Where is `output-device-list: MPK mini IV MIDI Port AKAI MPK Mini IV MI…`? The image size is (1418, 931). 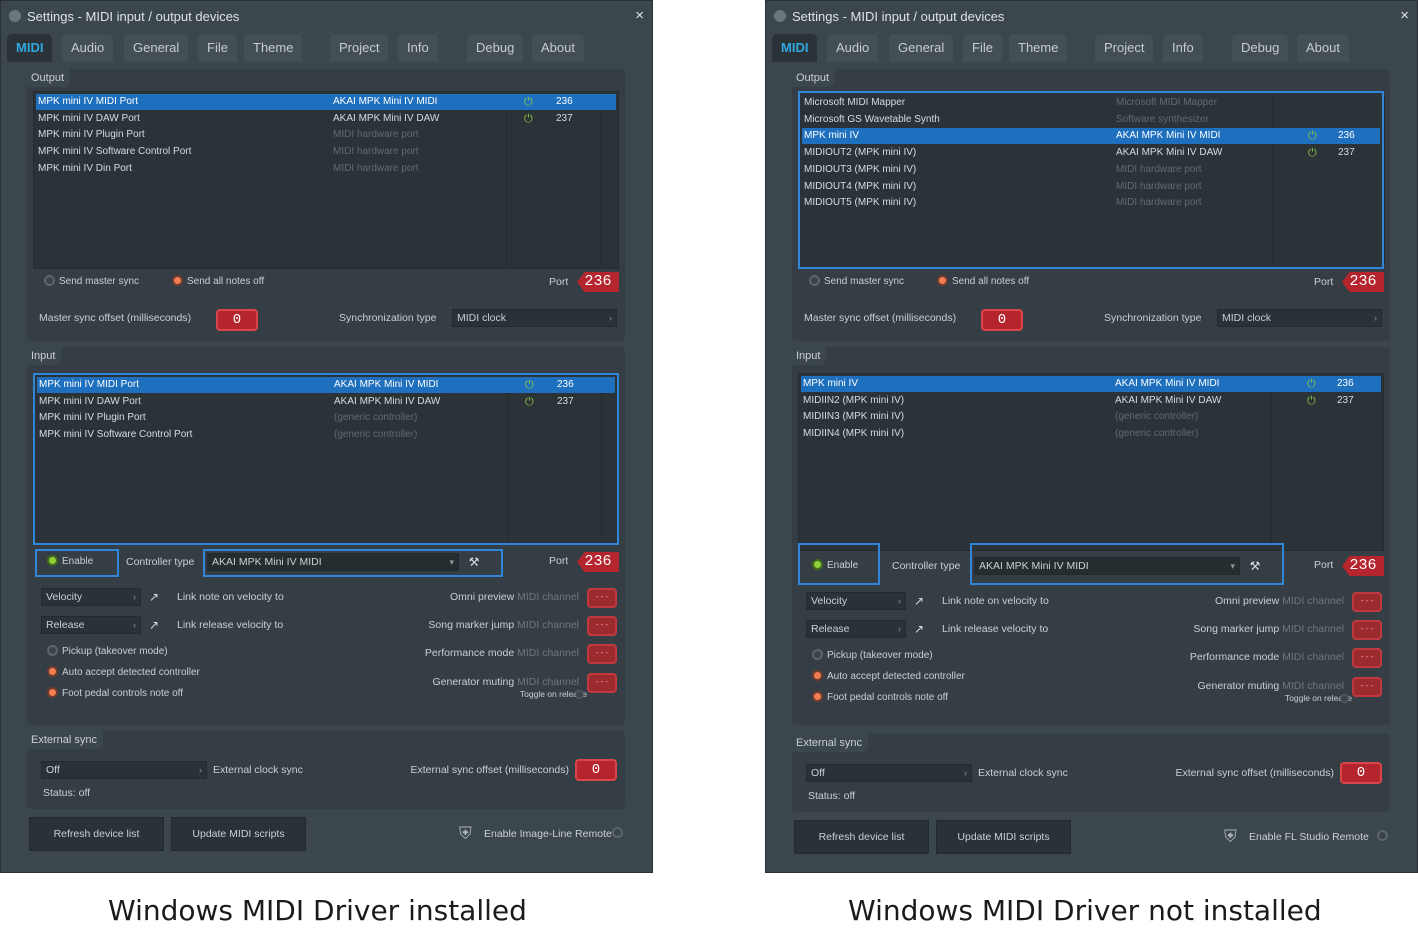 output-device-list: MPK mini IV MIDI Port AKAI MPK Mini IV MI… is located at coordinates (326, 180).